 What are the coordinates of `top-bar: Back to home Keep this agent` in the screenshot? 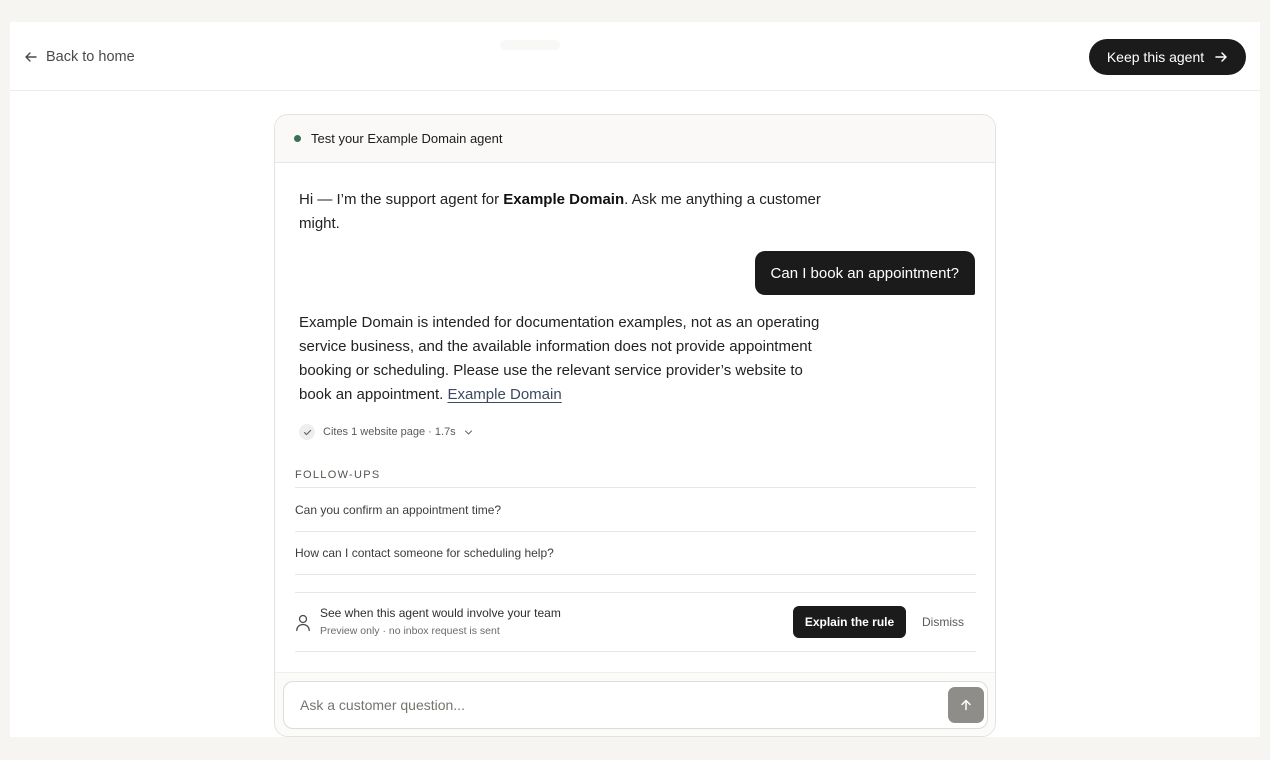 It's located at (635, 56).